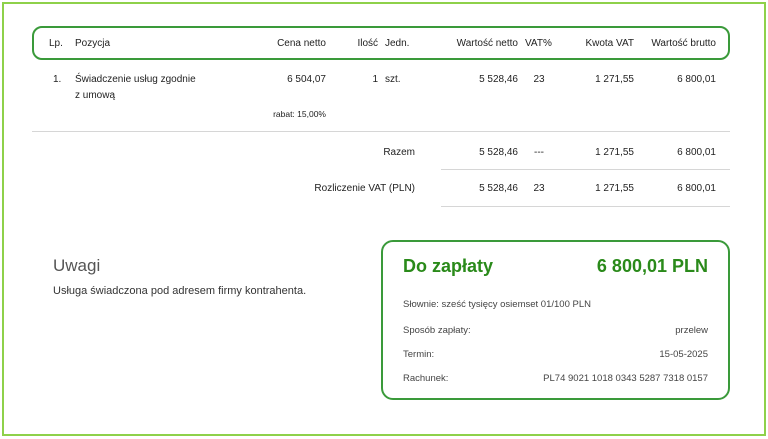  What do you see at coordinates (683, 354) in the screenshot?
I see `payment-termin-value: 15-05-2025` at bounding box center [683, 354].